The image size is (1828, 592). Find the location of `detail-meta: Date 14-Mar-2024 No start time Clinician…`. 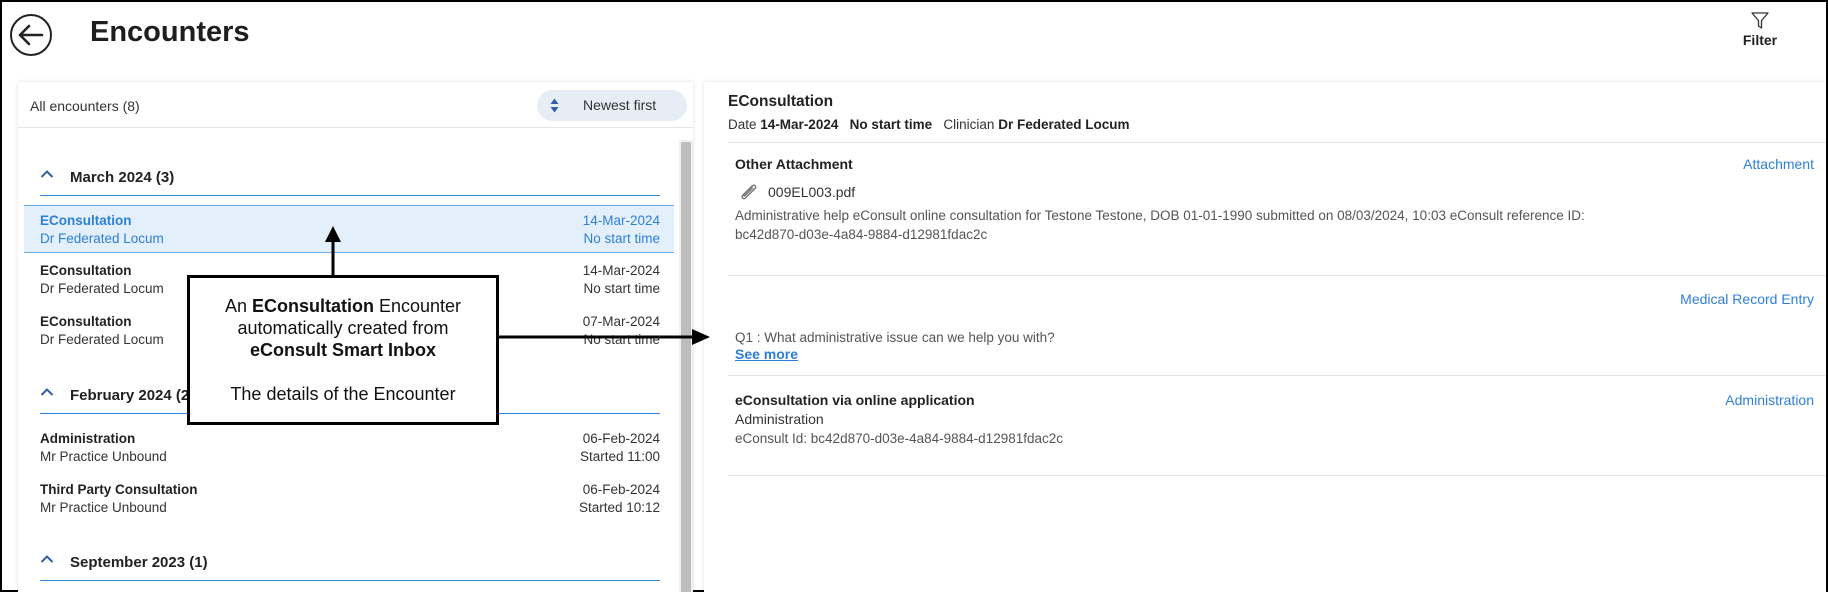

detail-meta: Date 14-Mar-2024 No start time Clinician… is located at coordinates (928, 124).